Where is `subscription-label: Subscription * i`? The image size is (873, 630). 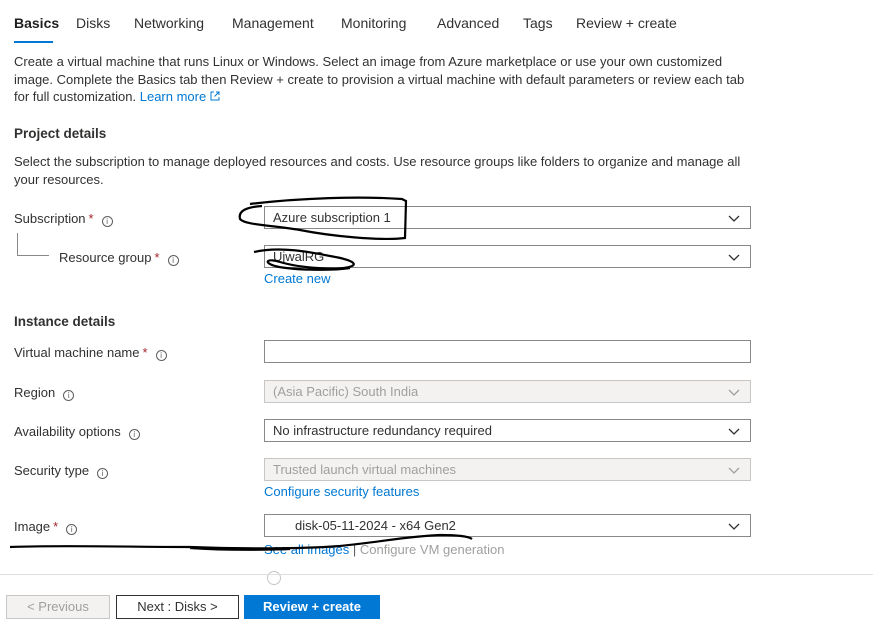
subscription-label: Subscription * i is located at coordinates (63, 219).